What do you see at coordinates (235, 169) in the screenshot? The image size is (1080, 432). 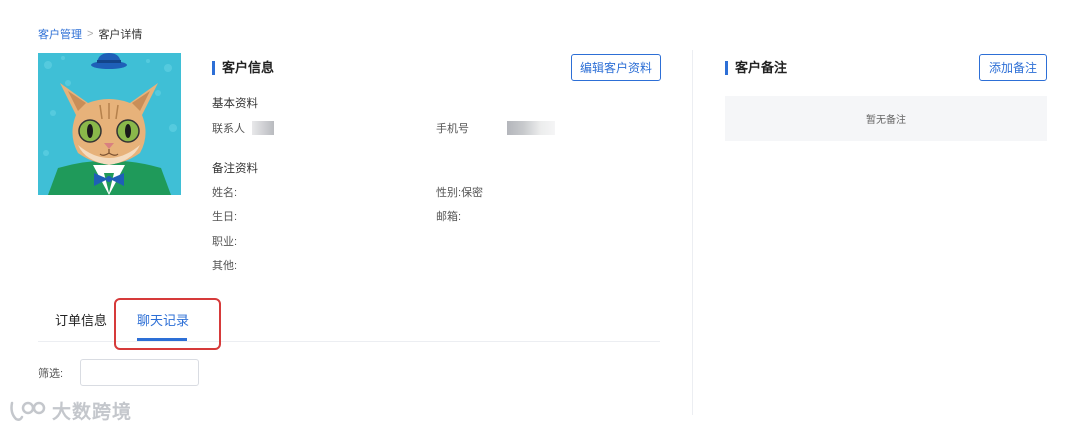 I see `notes-info-heading: 备注资料` at bounding box center [235, 169].